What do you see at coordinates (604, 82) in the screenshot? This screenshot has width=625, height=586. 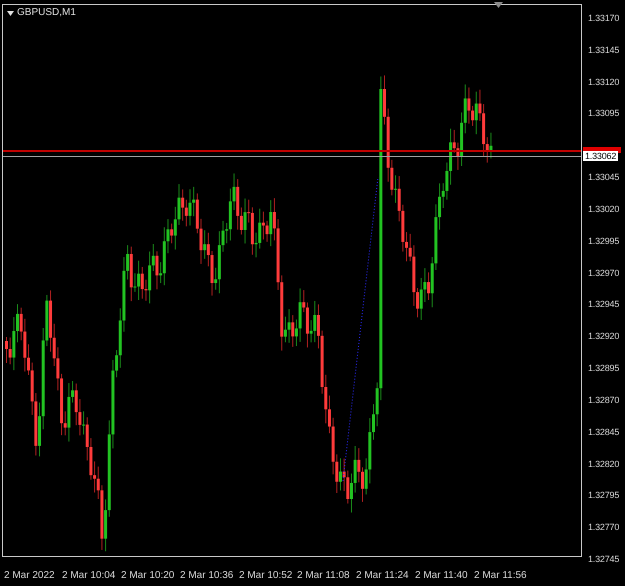 I see `price-axis-label: 1.33120` at bounding box center [604, 82].